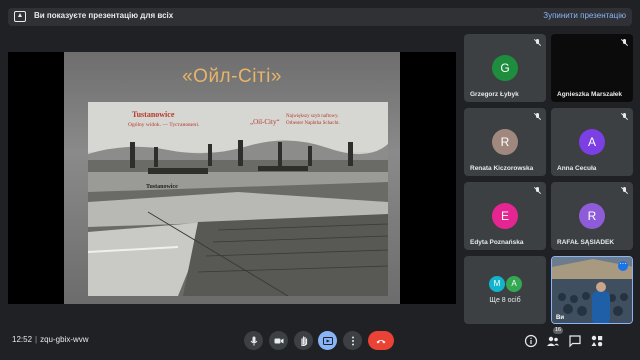  Describe the element at coordinates (575, 341) in the screenshot. I see `chat-icon` at that location.